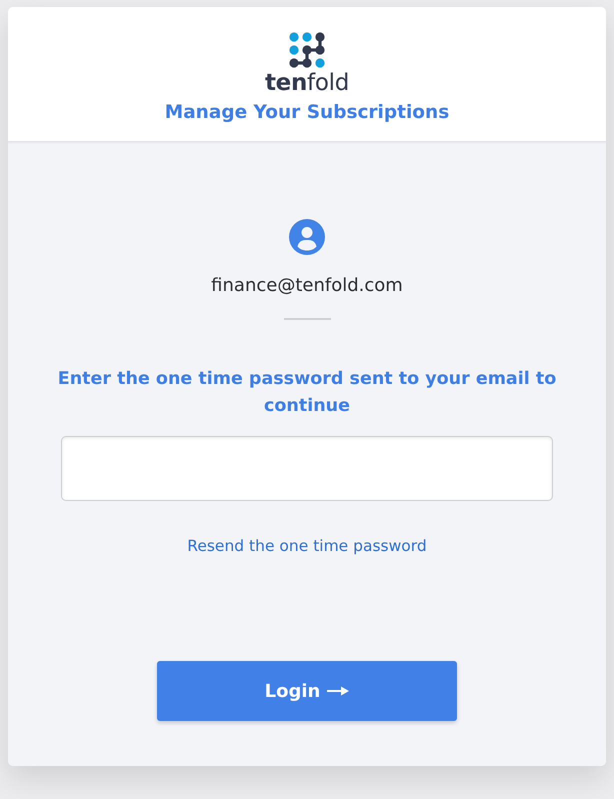 The width and height of the screenshot is (614, 799). I want to click on resend-password-link: Resend the one time password, so click(307, 546).